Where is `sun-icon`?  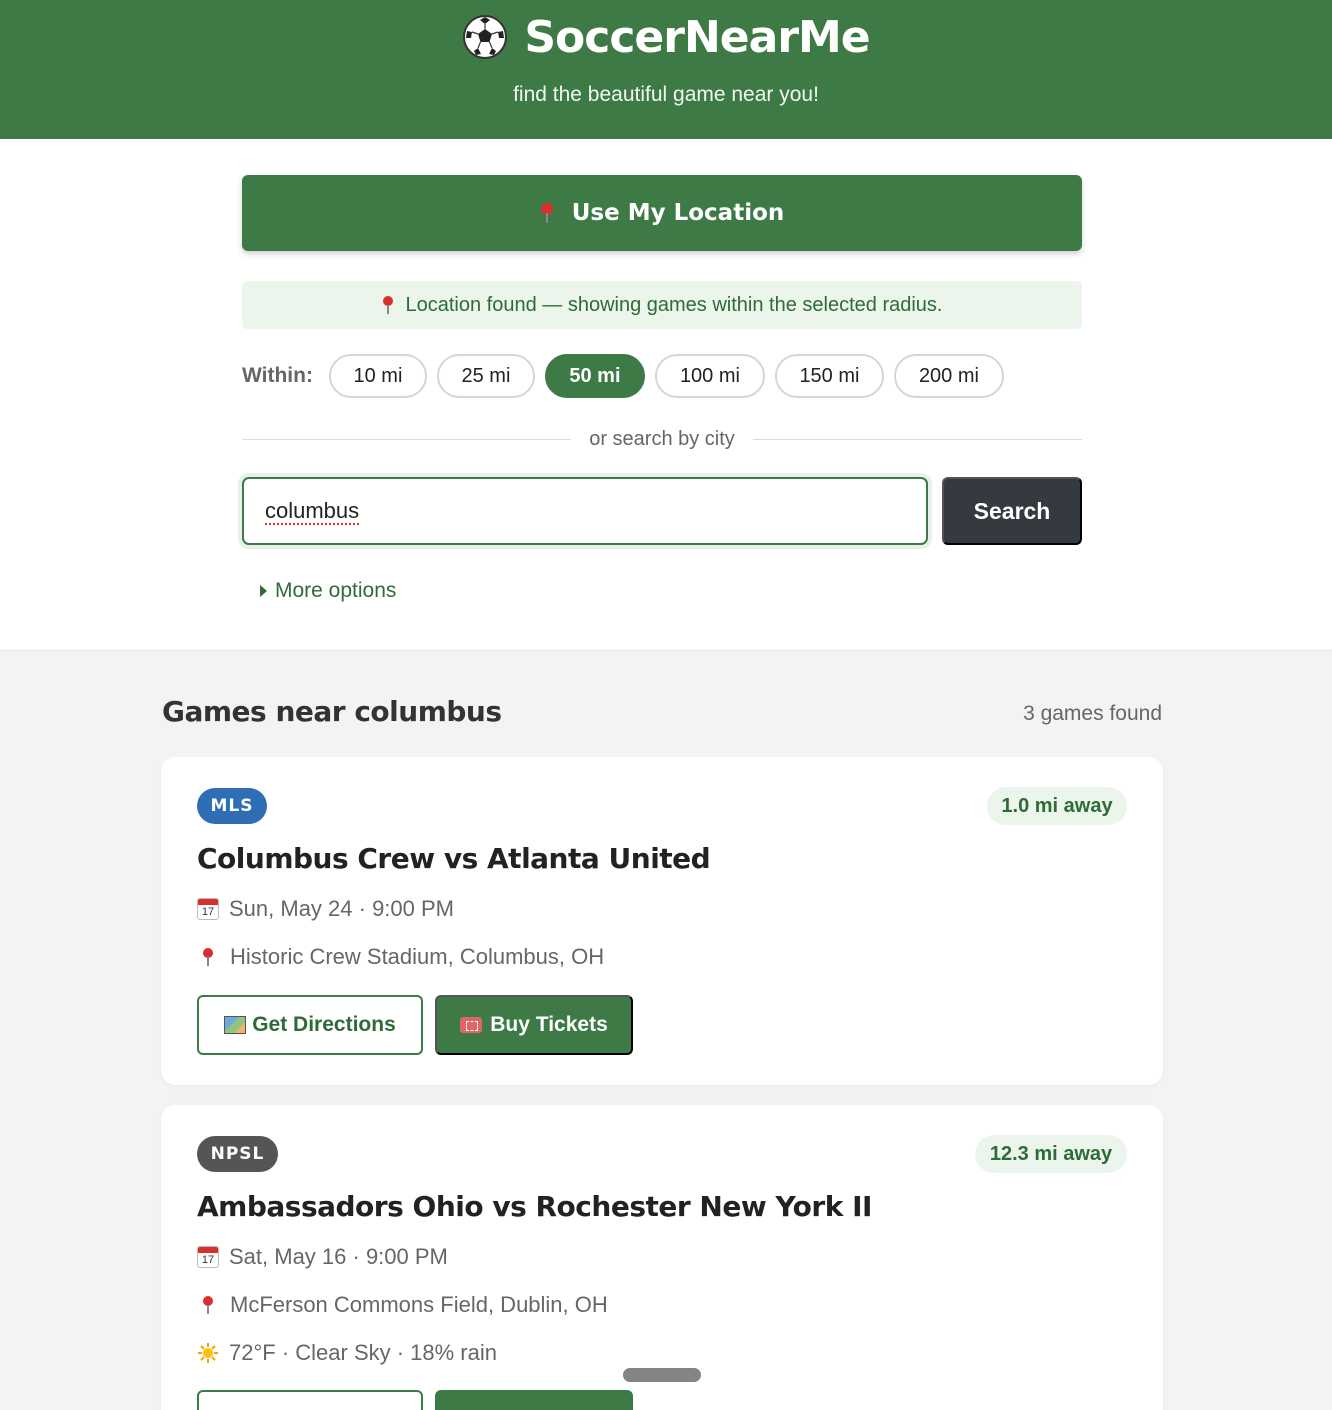
sun-icon is located at coordinates (208, 1353).